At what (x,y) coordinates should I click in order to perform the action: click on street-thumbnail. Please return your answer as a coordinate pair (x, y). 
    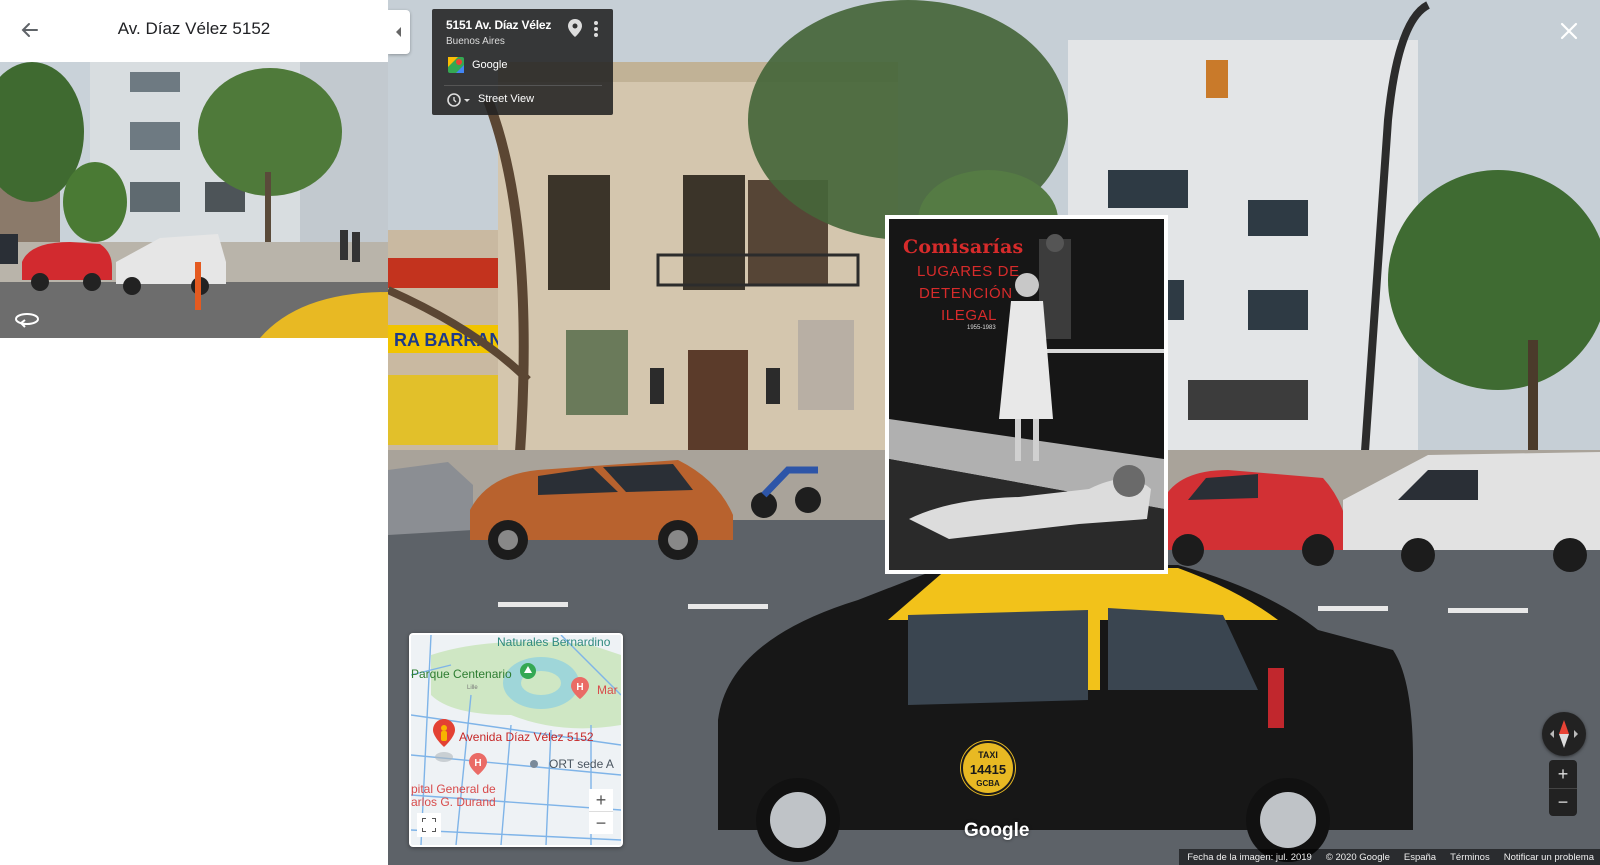
    Looking at the image, I should click on (194, 200).